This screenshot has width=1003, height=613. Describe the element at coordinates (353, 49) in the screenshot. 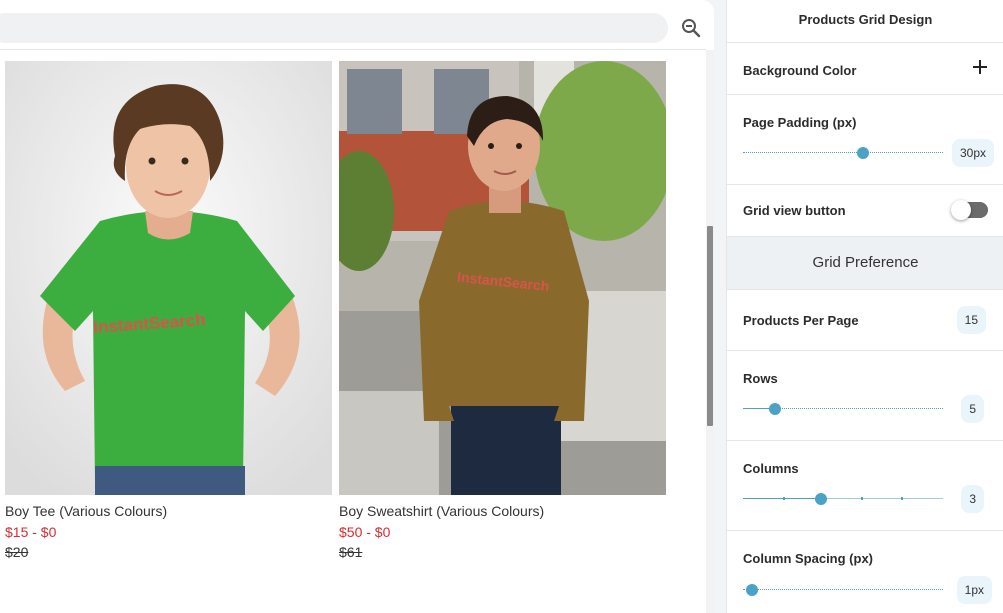

I see `header-divider` at that location.